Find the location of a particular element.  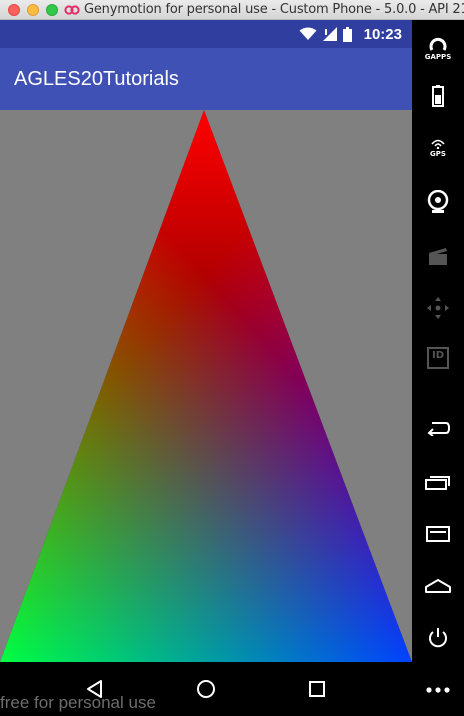

app-toolbar: AGLES20Tutorials is located at coordinates (206, 79).